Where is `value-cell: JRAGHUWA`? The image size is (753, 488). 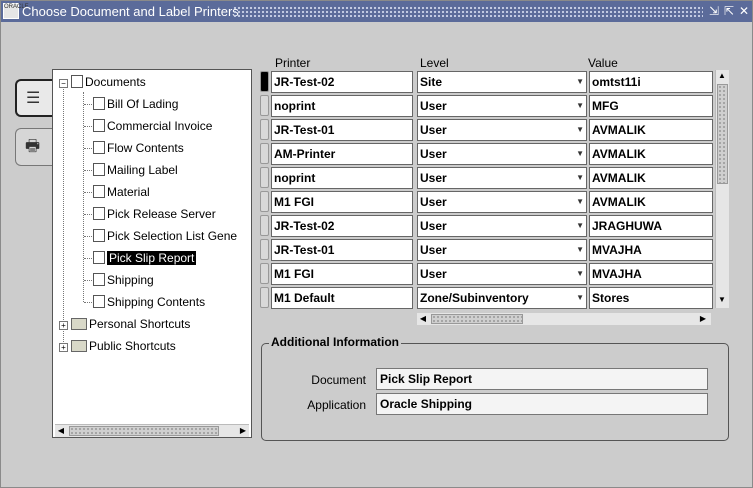 value-cell: JRAGHUWA is located at coordinates (651, 226).